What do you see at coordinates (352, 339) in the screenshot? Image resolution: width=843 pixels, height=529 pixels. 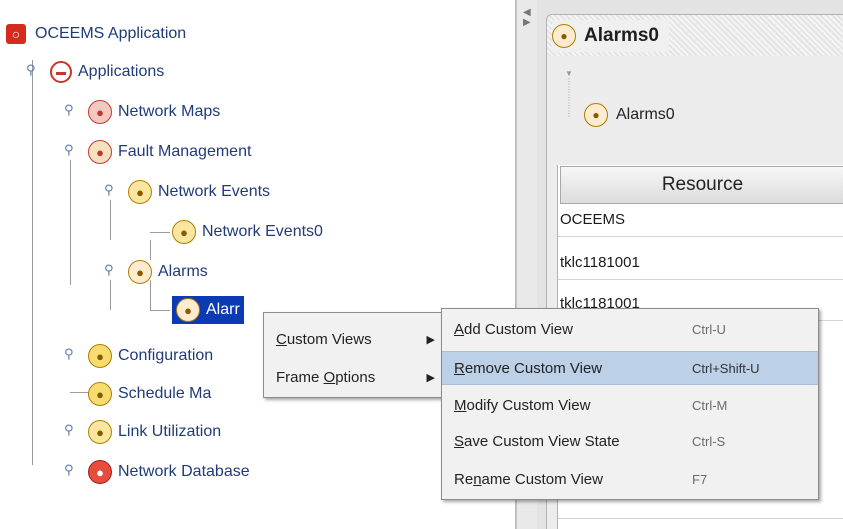 I see `menu-item-custom-views: Custom Views ▶` at bounding box center [352, 339].